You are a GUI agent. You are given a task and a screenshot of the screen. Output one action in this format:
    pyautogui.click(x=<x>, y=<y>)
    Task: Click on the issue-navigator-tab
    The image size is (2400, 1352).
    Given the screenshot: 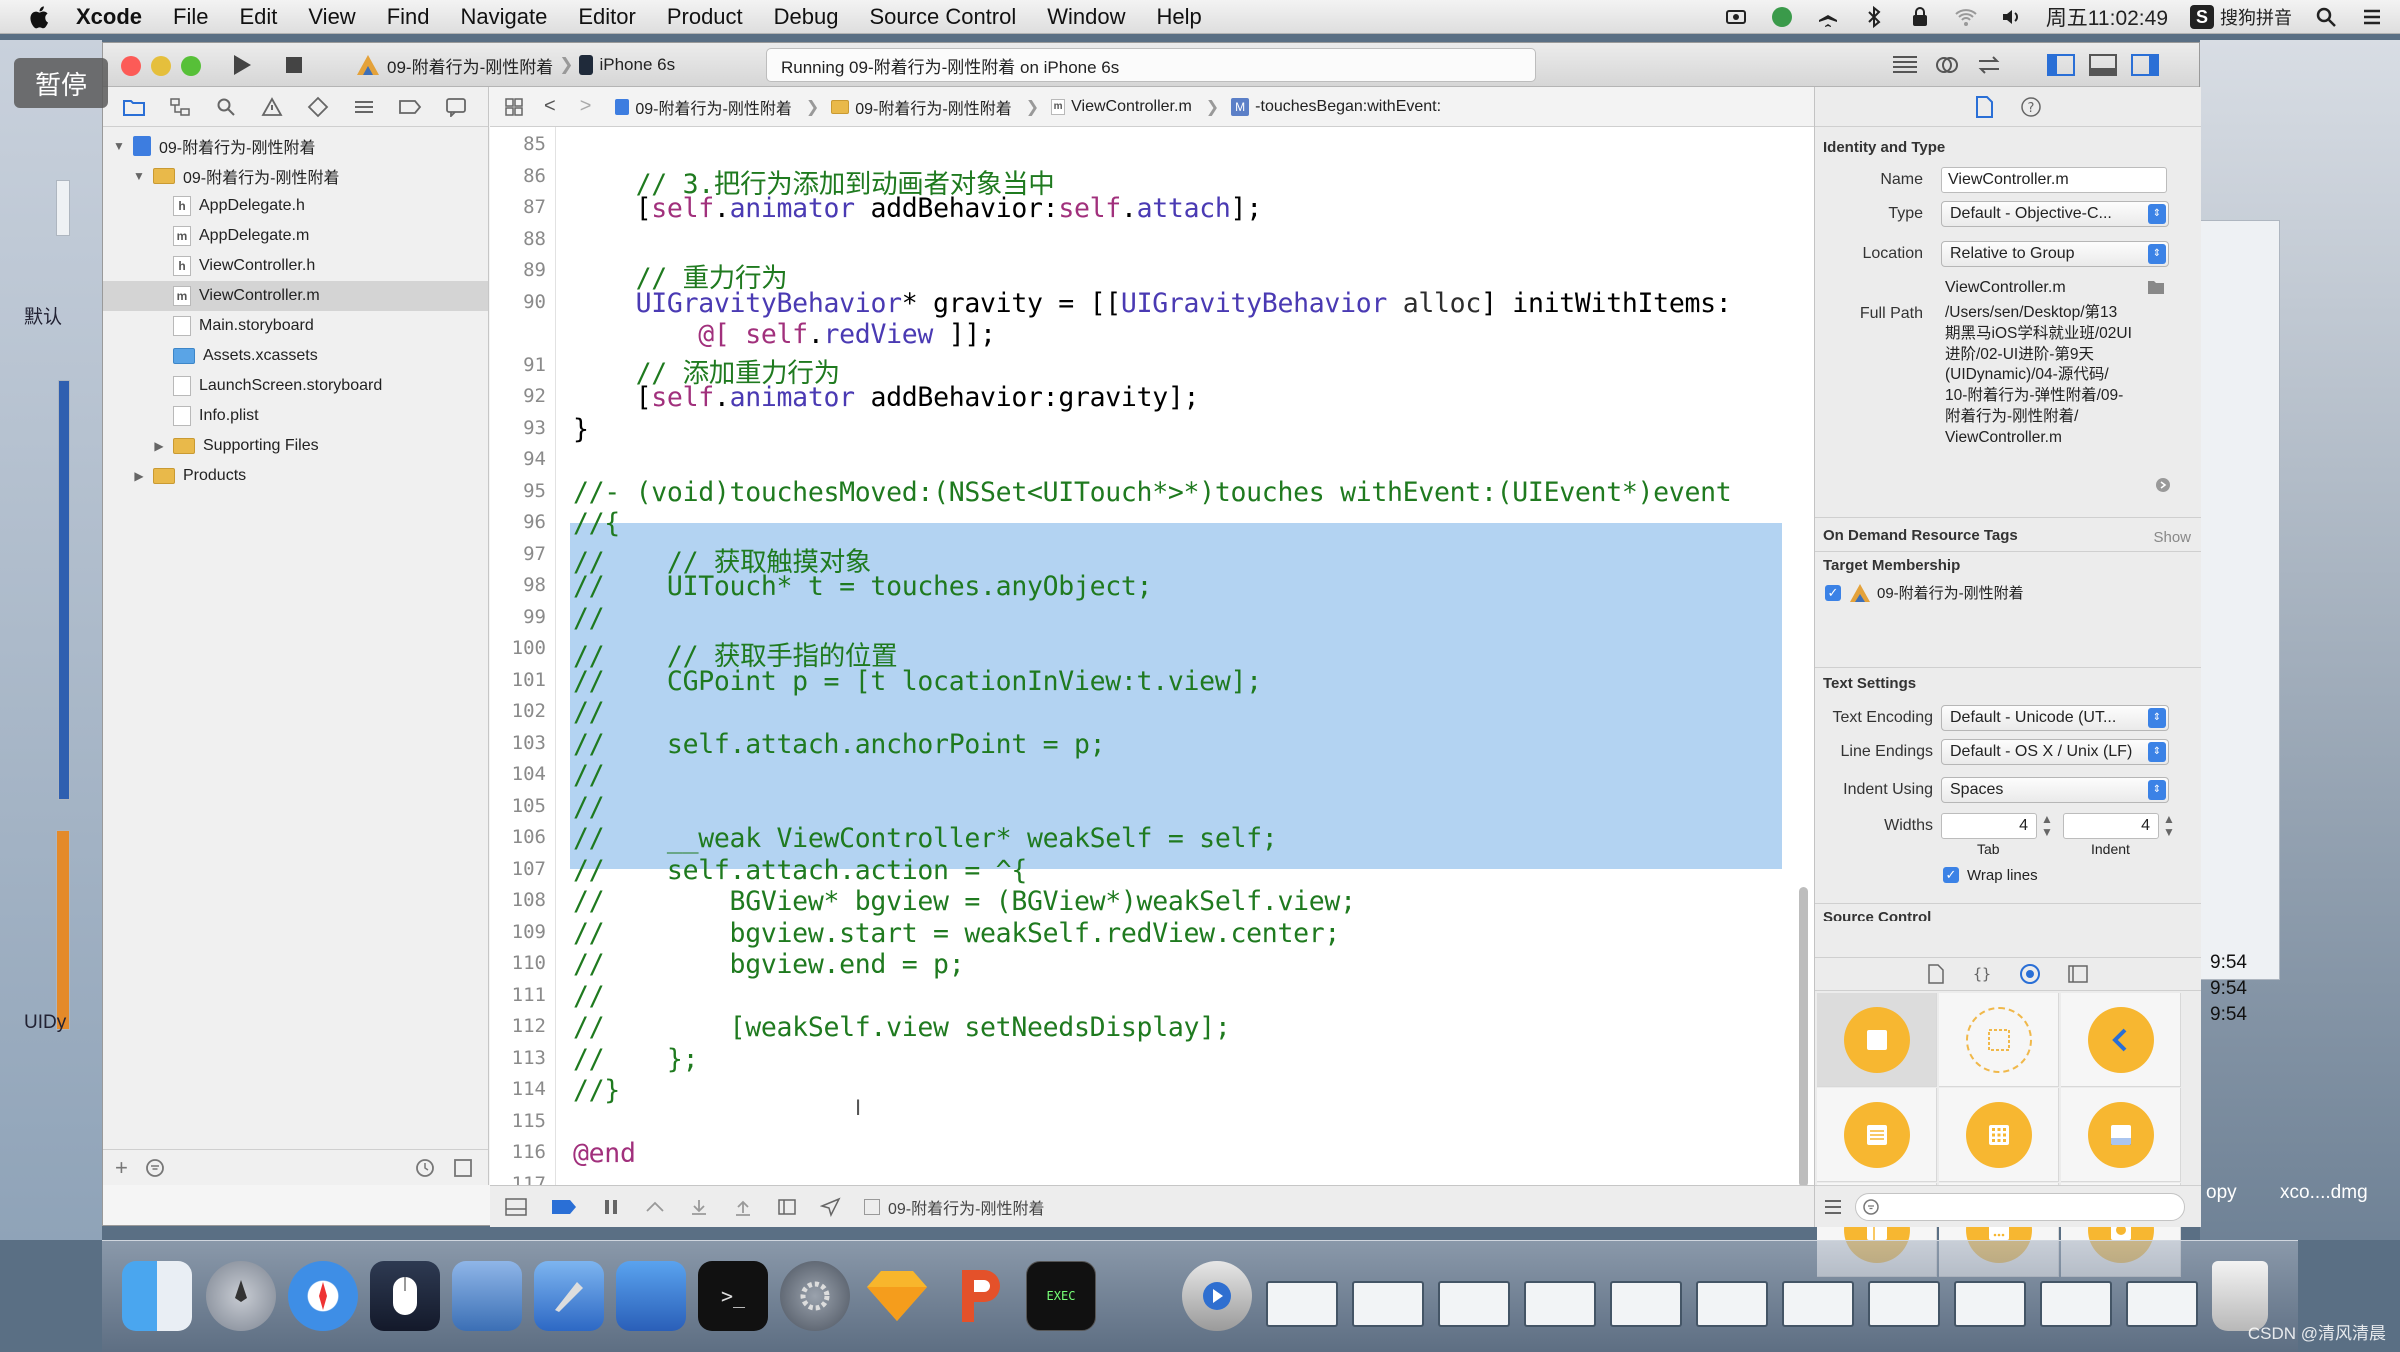 What is the action you would take?
    pyautogui.click(x=272, y=107)
    